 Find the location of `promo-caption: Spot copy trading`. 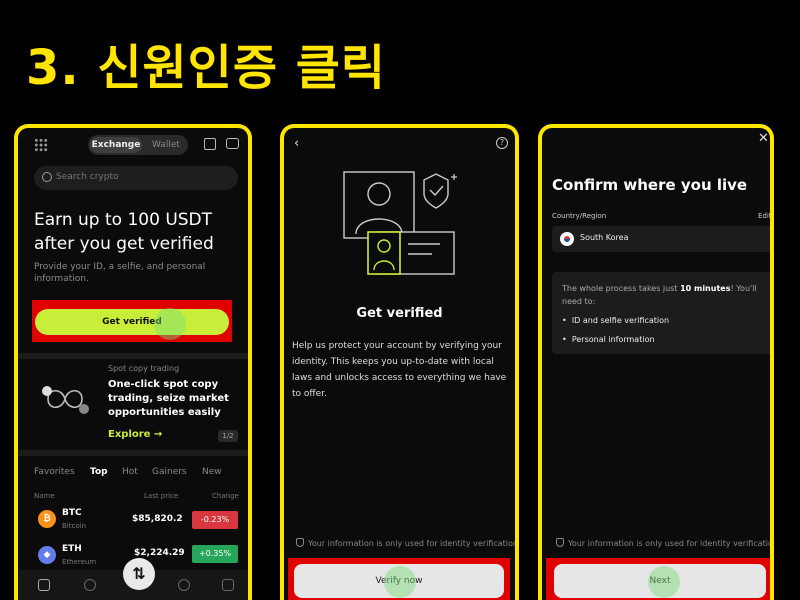

promo-caption: Spot copy trading is located at coordinates (144, 368).